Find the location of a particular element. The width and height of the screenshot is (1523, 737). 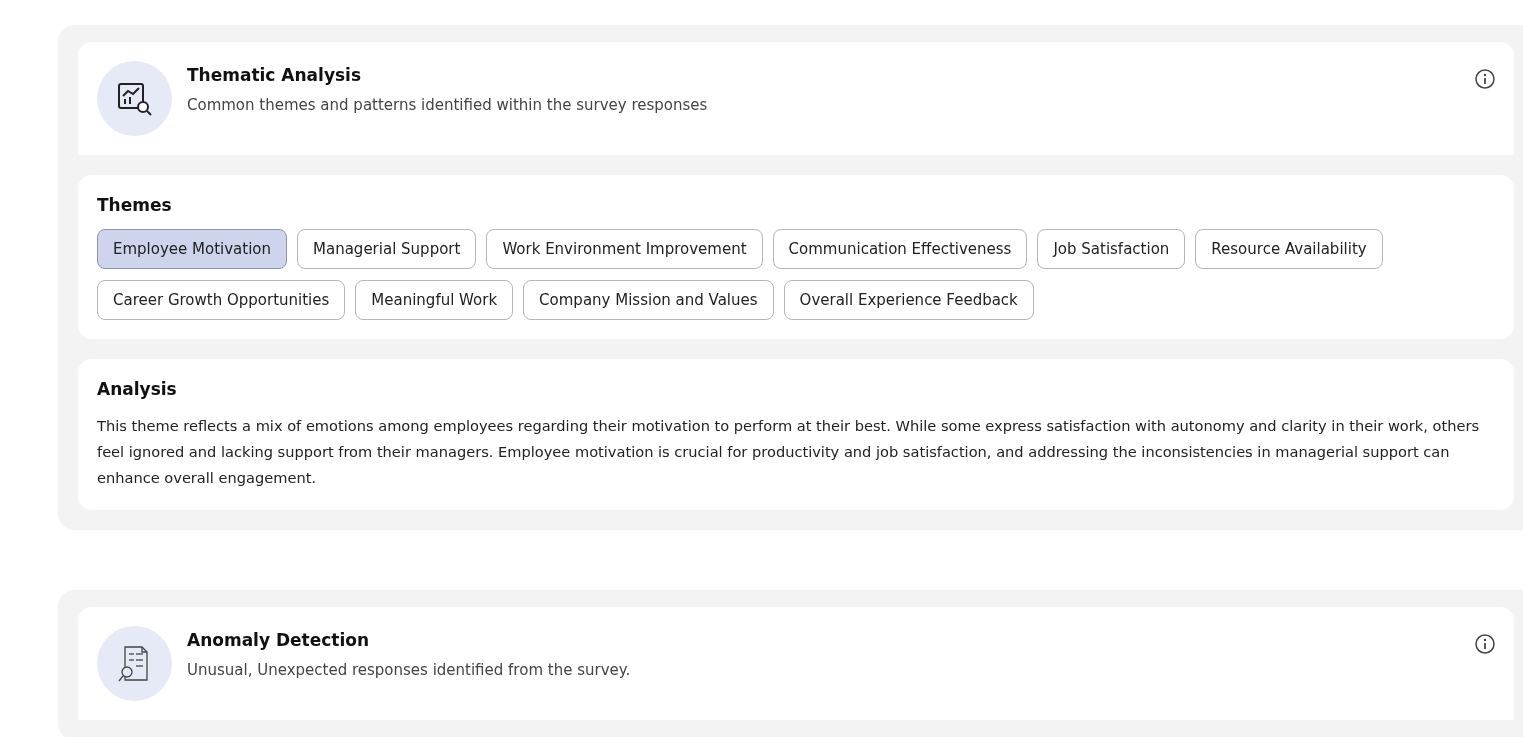

theme-chip: Overall Experience Feedback is located at coordinates (908, 300).